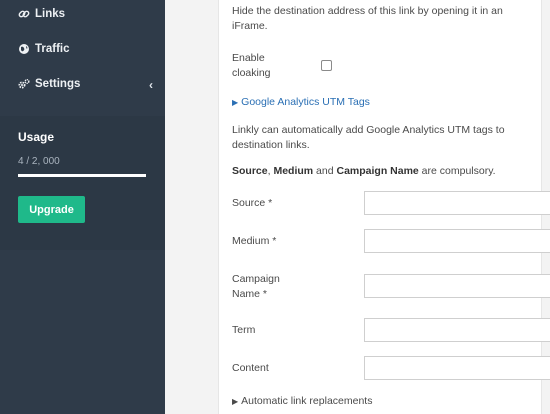 This screenshot has height=414, width=550. What do you see at coordinates (305, 102) in the screenshot?
I see `utm-tags-label: Google Analytics UTM Tags` at bounding box center [305, 102].